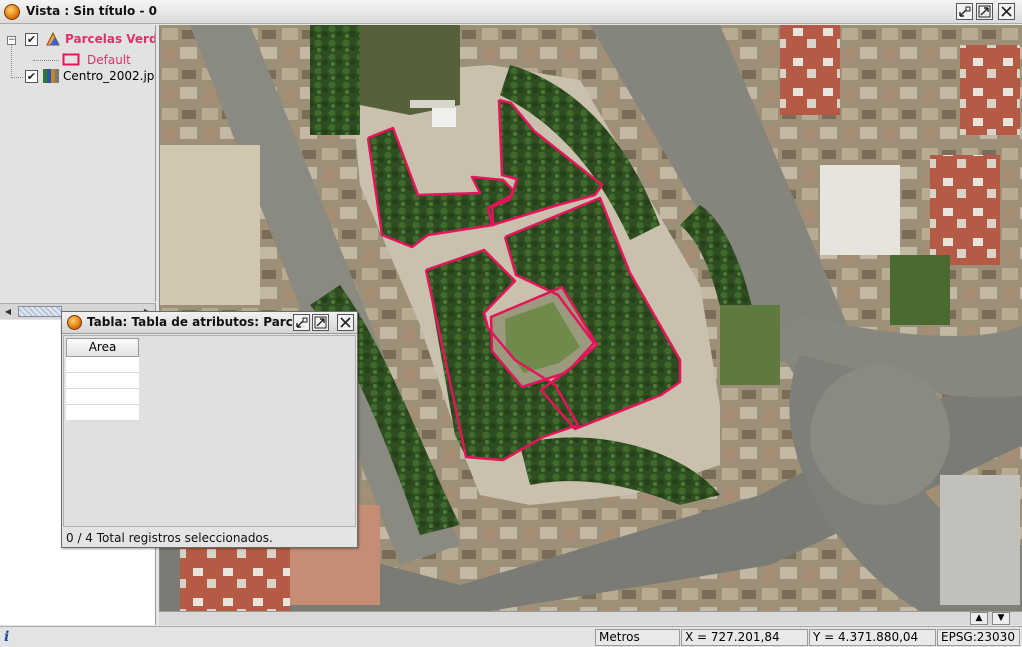 The image size is (1022, 647). Describe the element at coordinates (1001, 618) in the screenshot. I see `scroll-down-icon: ▼` at that location.